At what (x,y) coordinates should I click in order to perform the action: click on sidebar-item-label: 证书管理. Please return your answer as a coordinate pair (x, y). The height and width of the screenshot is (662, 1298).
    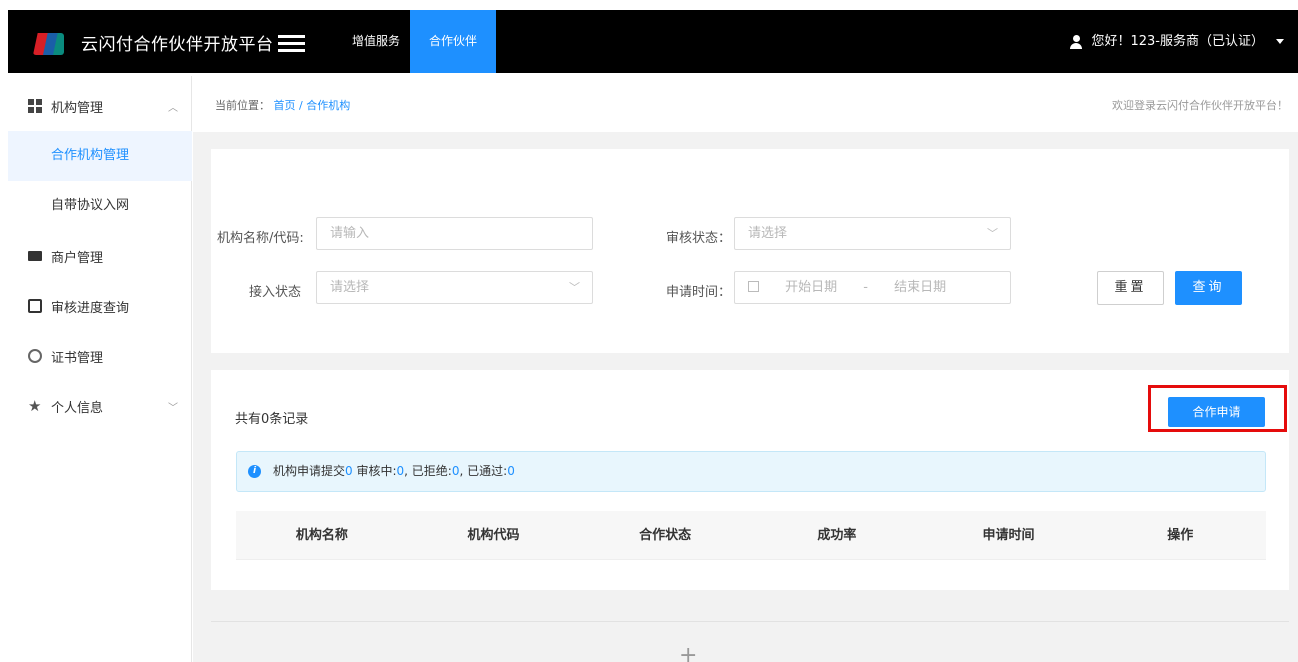
    Looking at the image, I should click on (77, 358).